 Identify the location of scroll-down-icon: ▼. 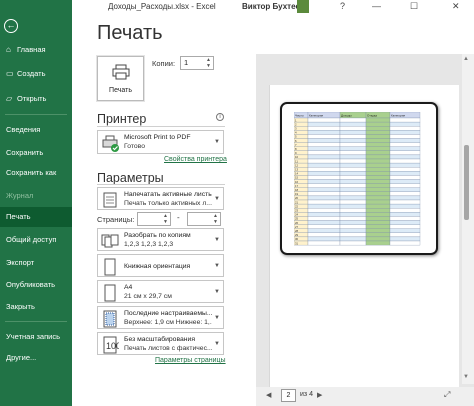
(466, 377).